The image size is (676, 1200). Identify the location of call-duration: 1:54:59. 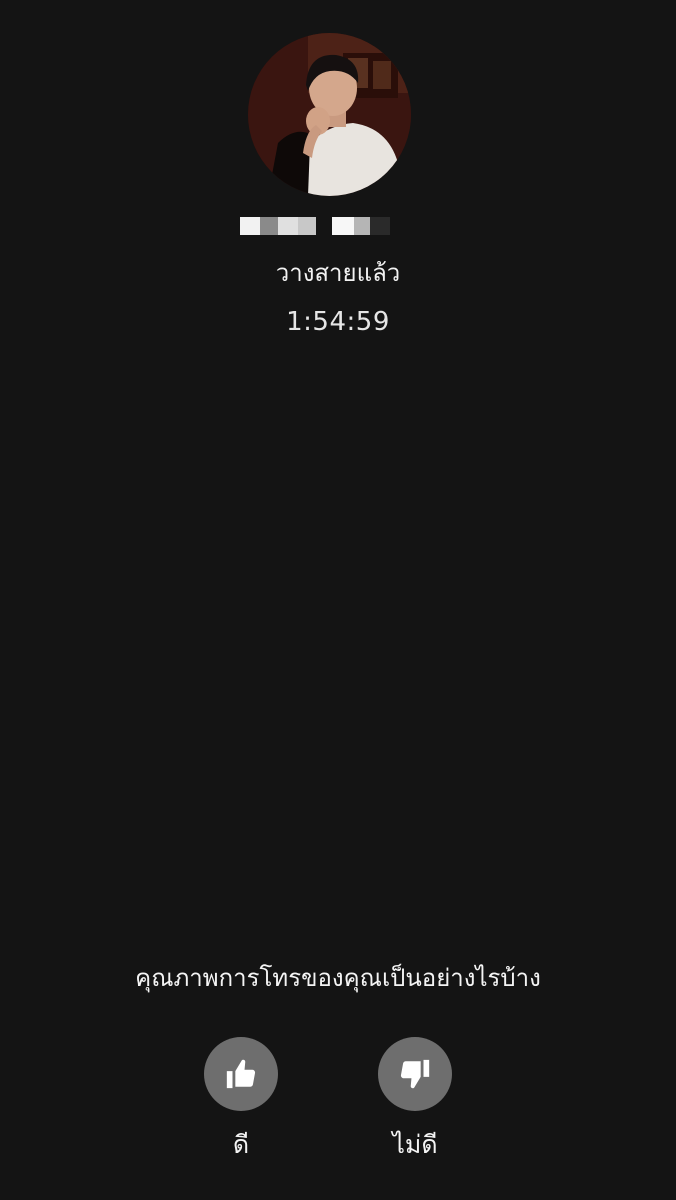
(338, 322).